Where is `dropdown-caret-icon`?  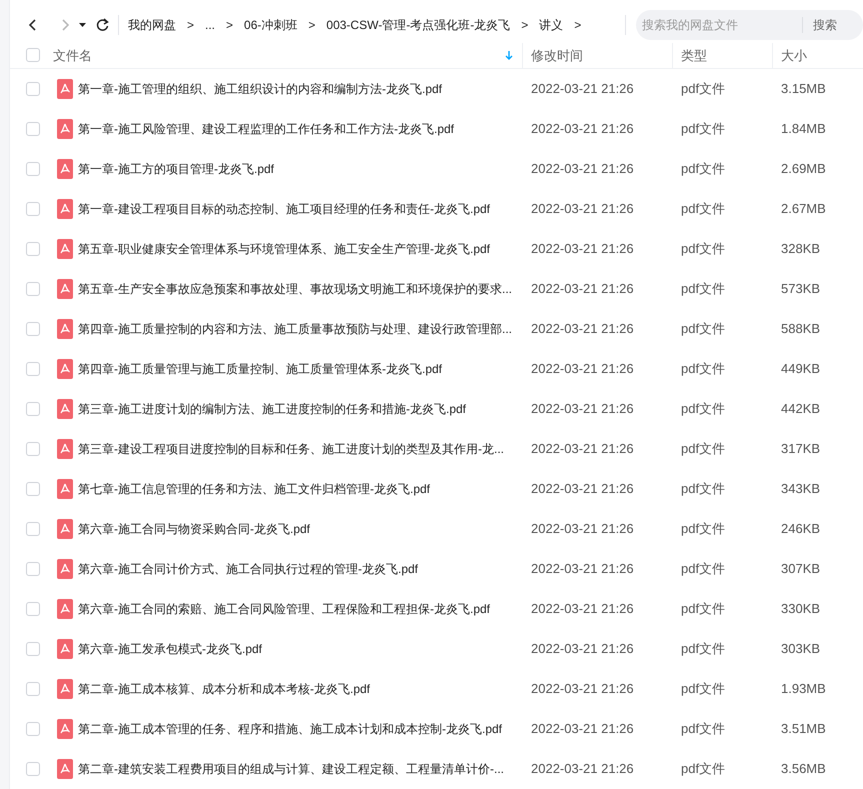
dropdown-caret-icon is located at coordinates (82, 25).